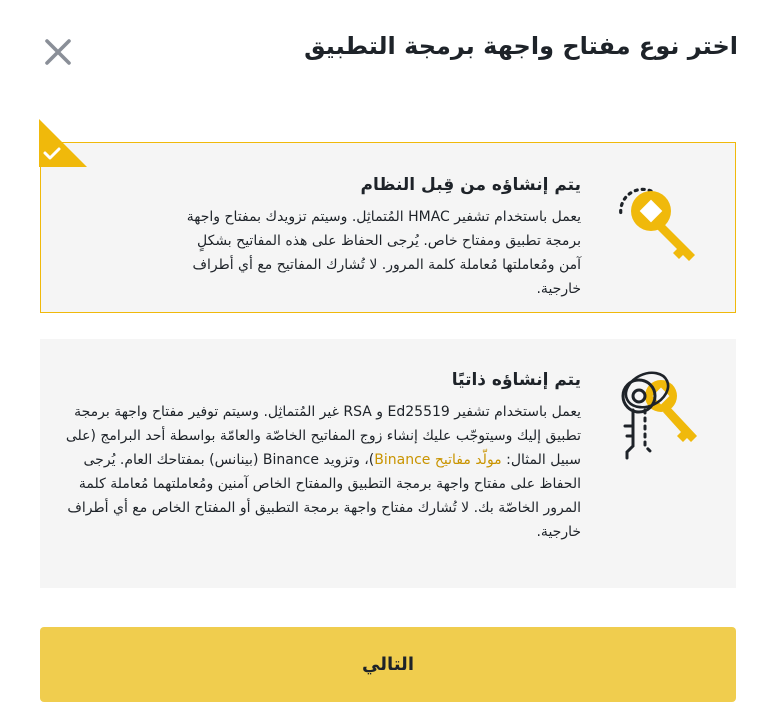 The height and width of the screenshot is (728, 770). I want to click on binance-key-generator-link: مولّد مفاتيح Binance, so click(437, 460).